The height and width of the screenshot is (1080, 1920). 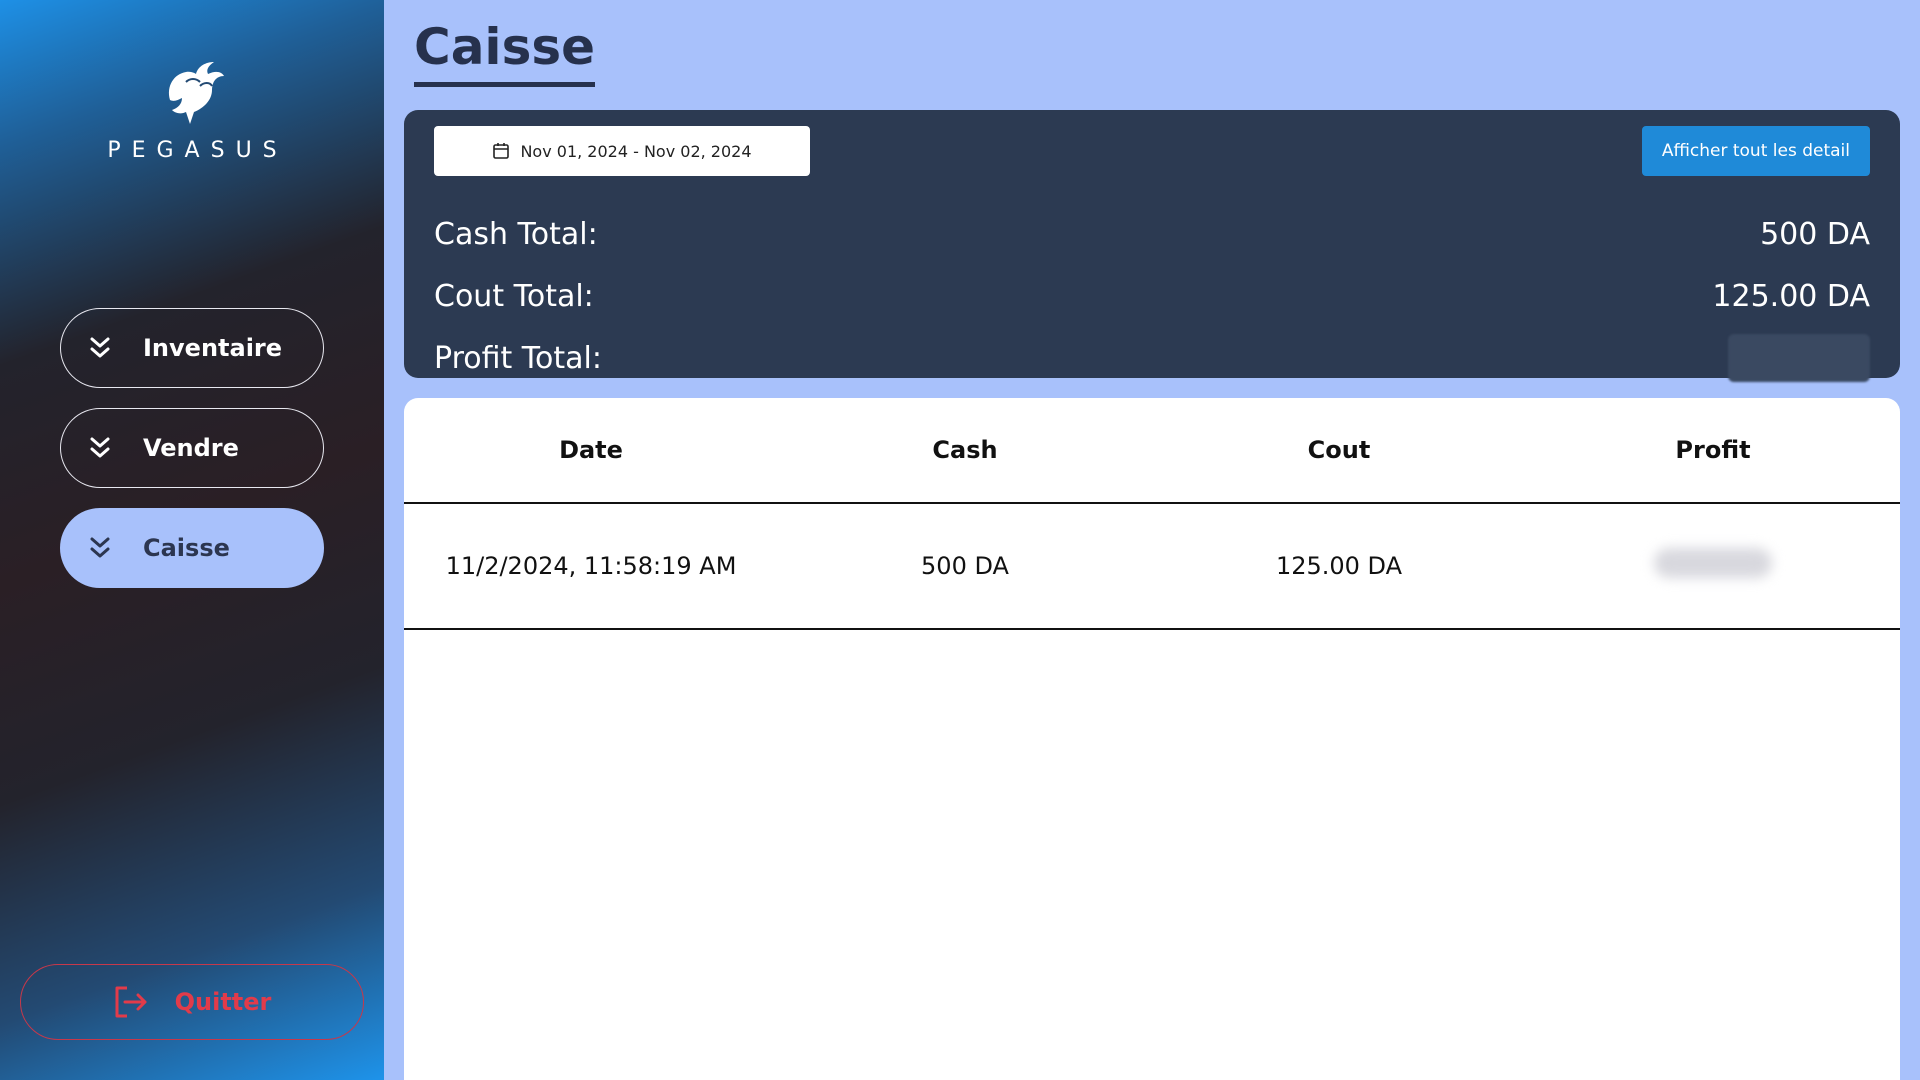 I want to click on cash-total-label: Cash Total:, so click(x=516, y=234).